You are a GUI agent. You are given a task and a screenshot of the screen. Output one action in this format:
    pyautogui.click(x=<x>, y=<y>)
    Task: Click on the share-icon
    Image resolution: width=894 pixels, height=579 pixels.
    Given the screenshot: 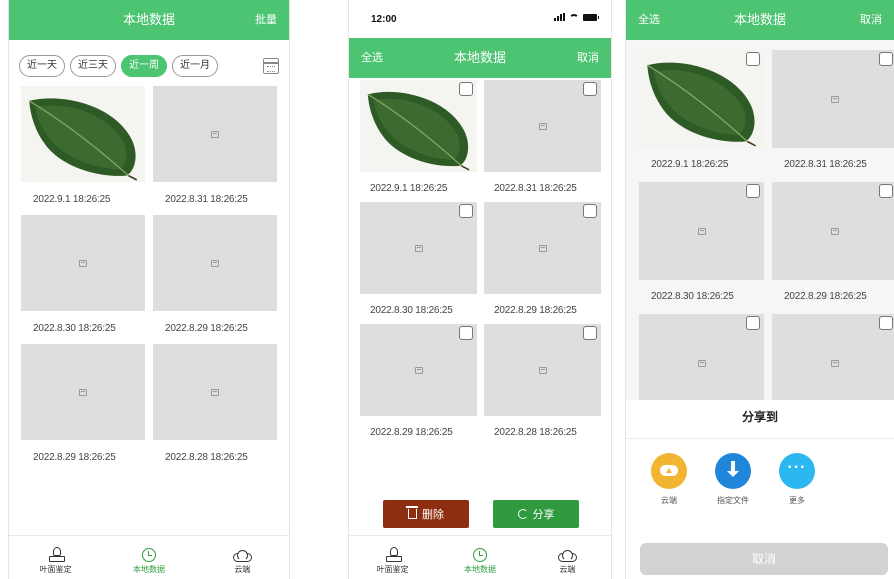 What is the action you would take?
    pyautogui.click(x=522, y=514)
    